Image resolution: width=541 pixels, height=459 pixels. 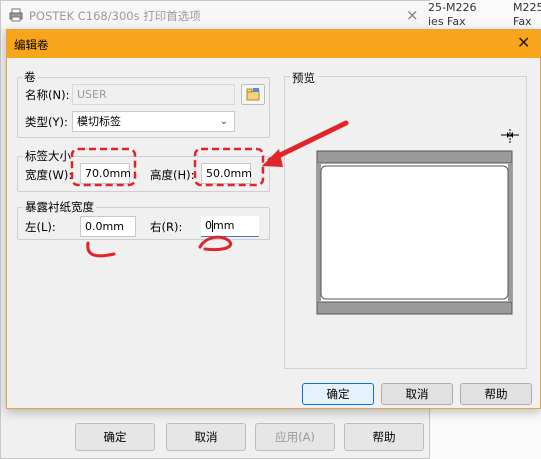 I want to click on dialog-title: 编辑卷, so click(x=31, y=45).